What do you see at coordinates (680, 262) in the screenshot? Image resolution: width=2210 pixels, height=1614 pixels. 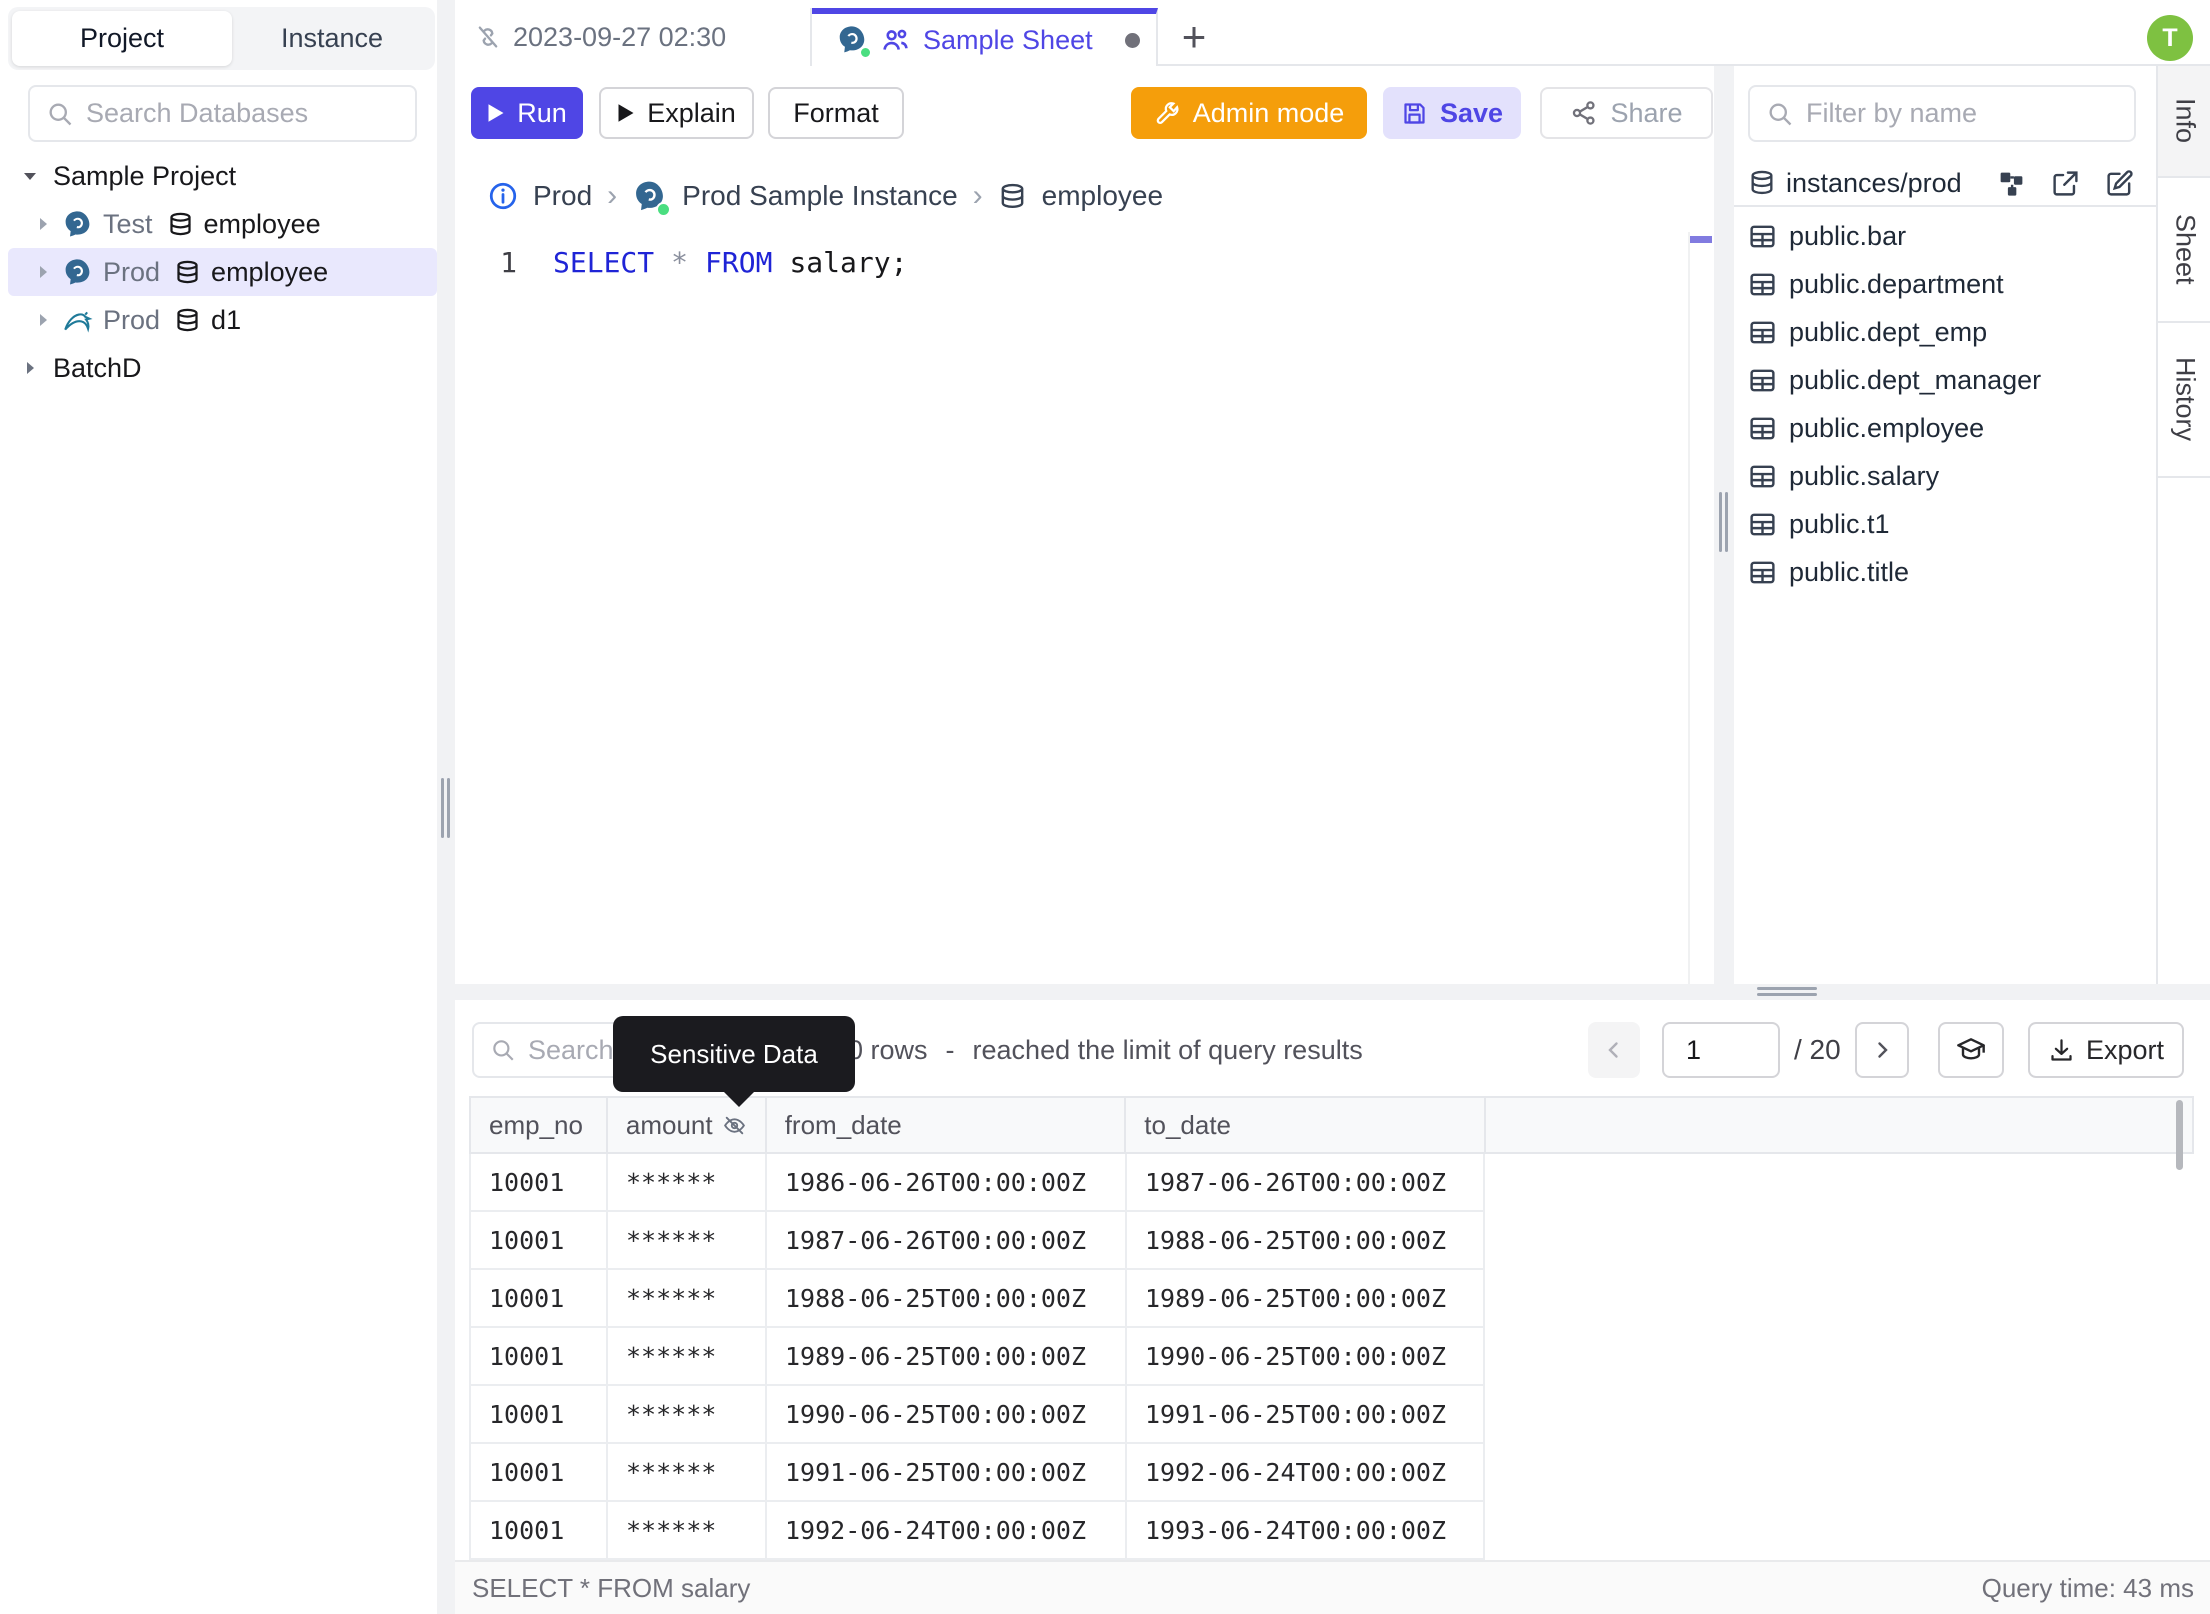 I see `sql-operator: *` at bounding box center [680, 262].